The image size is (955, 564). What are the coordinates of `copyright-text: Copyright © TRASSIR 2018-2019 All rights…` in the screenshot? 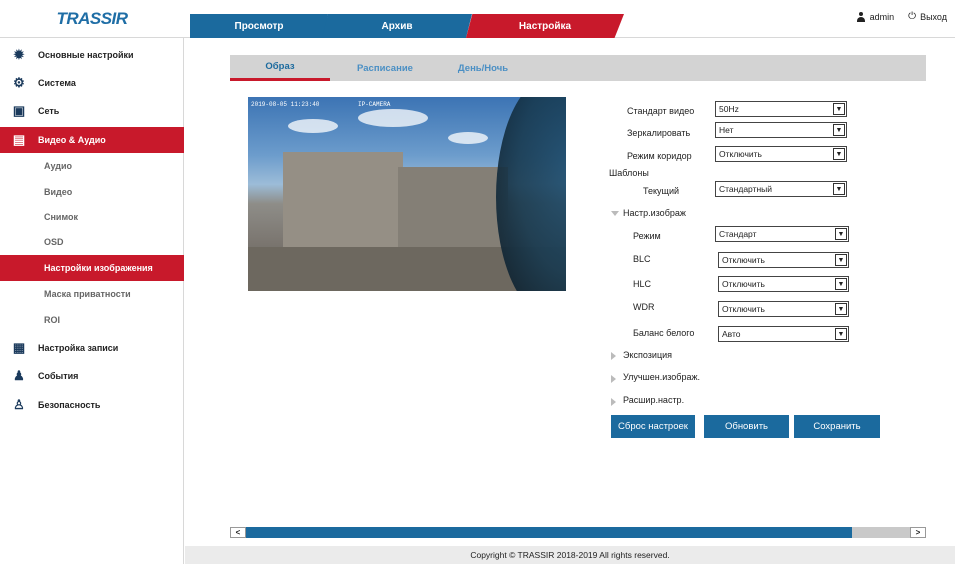 It's located at (570, 555).